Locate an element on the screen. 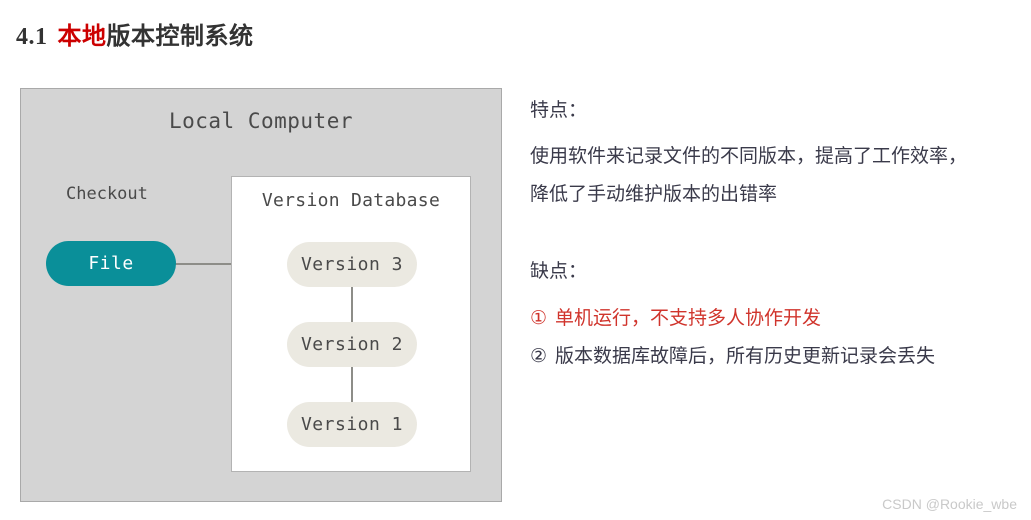 The width and height of the screenshot is (1031, 520). checkout-label: Checkout is located at coordinates (107, 194).